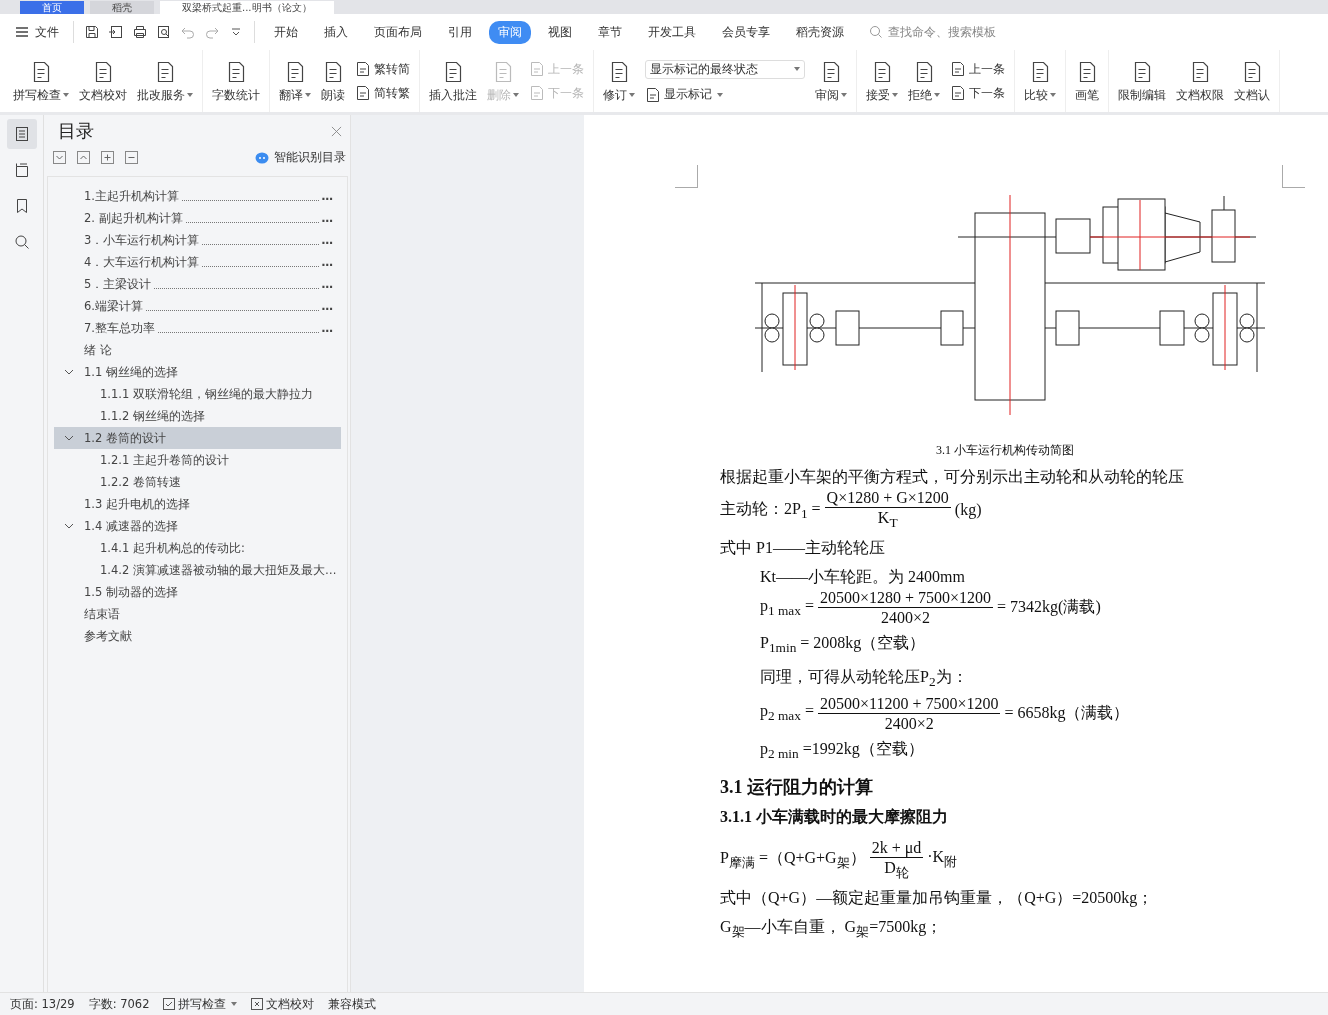 The height and width of the screenshot is (1015, 1328). What do you see at coordinates (122, 7) in the screenshot?
I see `window-tab: 稻壳` at bounding box center [122, 7].